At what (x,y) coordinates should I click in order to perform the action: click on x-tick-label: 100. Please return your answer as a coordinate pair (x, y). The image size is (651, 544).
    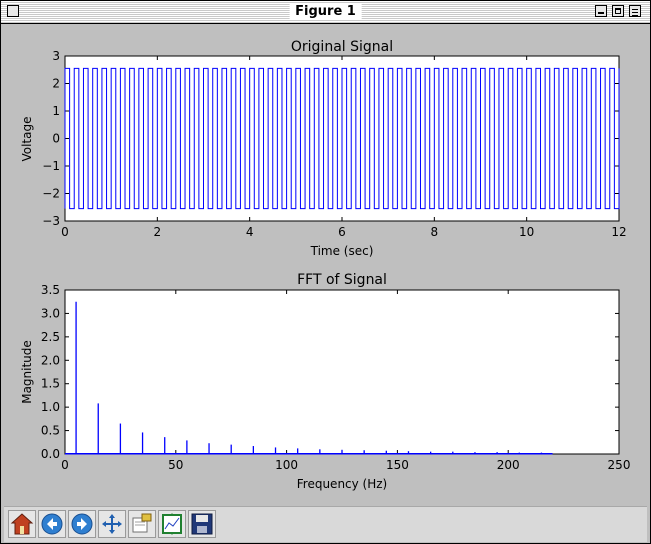
    Looking at the image, I should click on (286, 465).